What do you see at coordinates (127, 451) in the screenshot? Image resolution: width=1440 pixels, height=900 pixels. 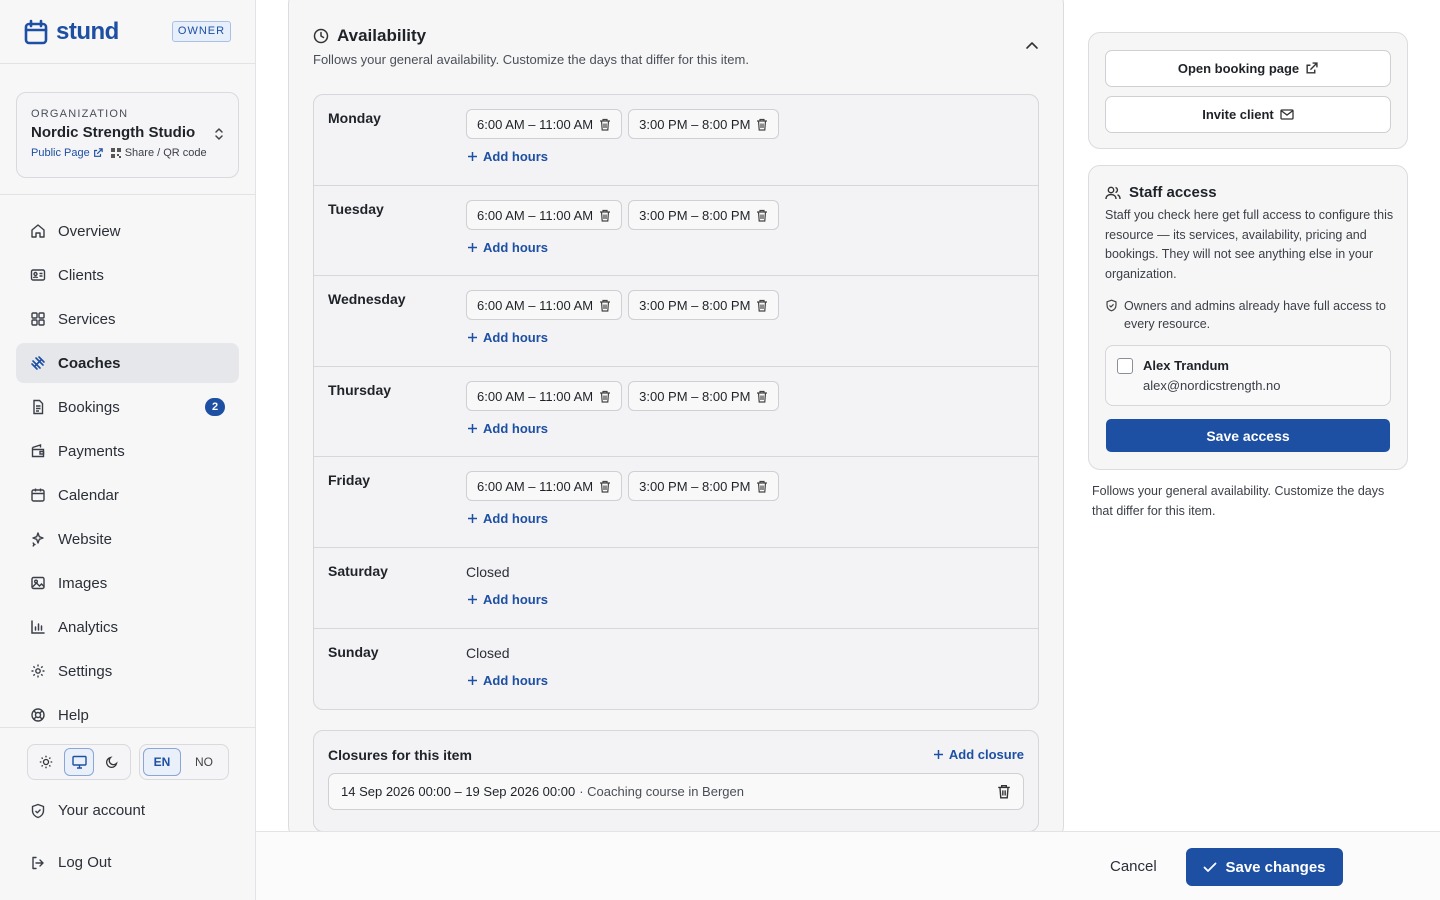 I see `nav-item-payments: Payments` at bounding box center [127, 451].